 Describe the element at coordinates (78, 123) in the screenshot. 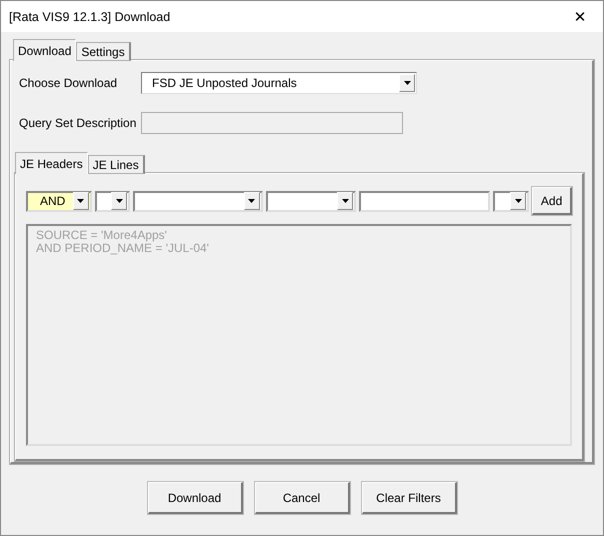

I see `field-label: Query Set Description` at that location.